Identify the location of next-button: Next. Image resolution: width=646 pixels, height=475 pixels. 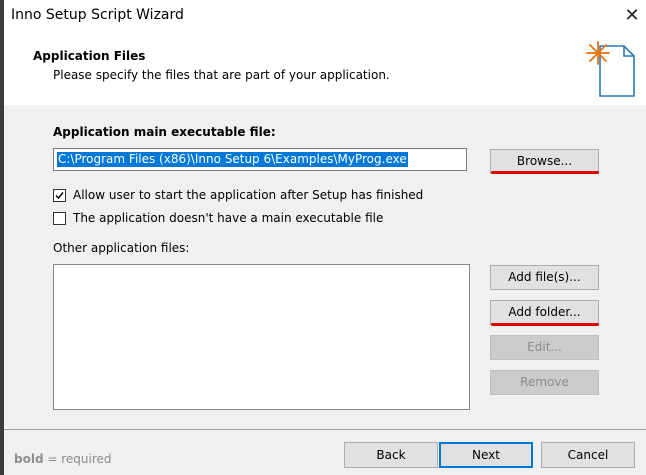
(486, 455).